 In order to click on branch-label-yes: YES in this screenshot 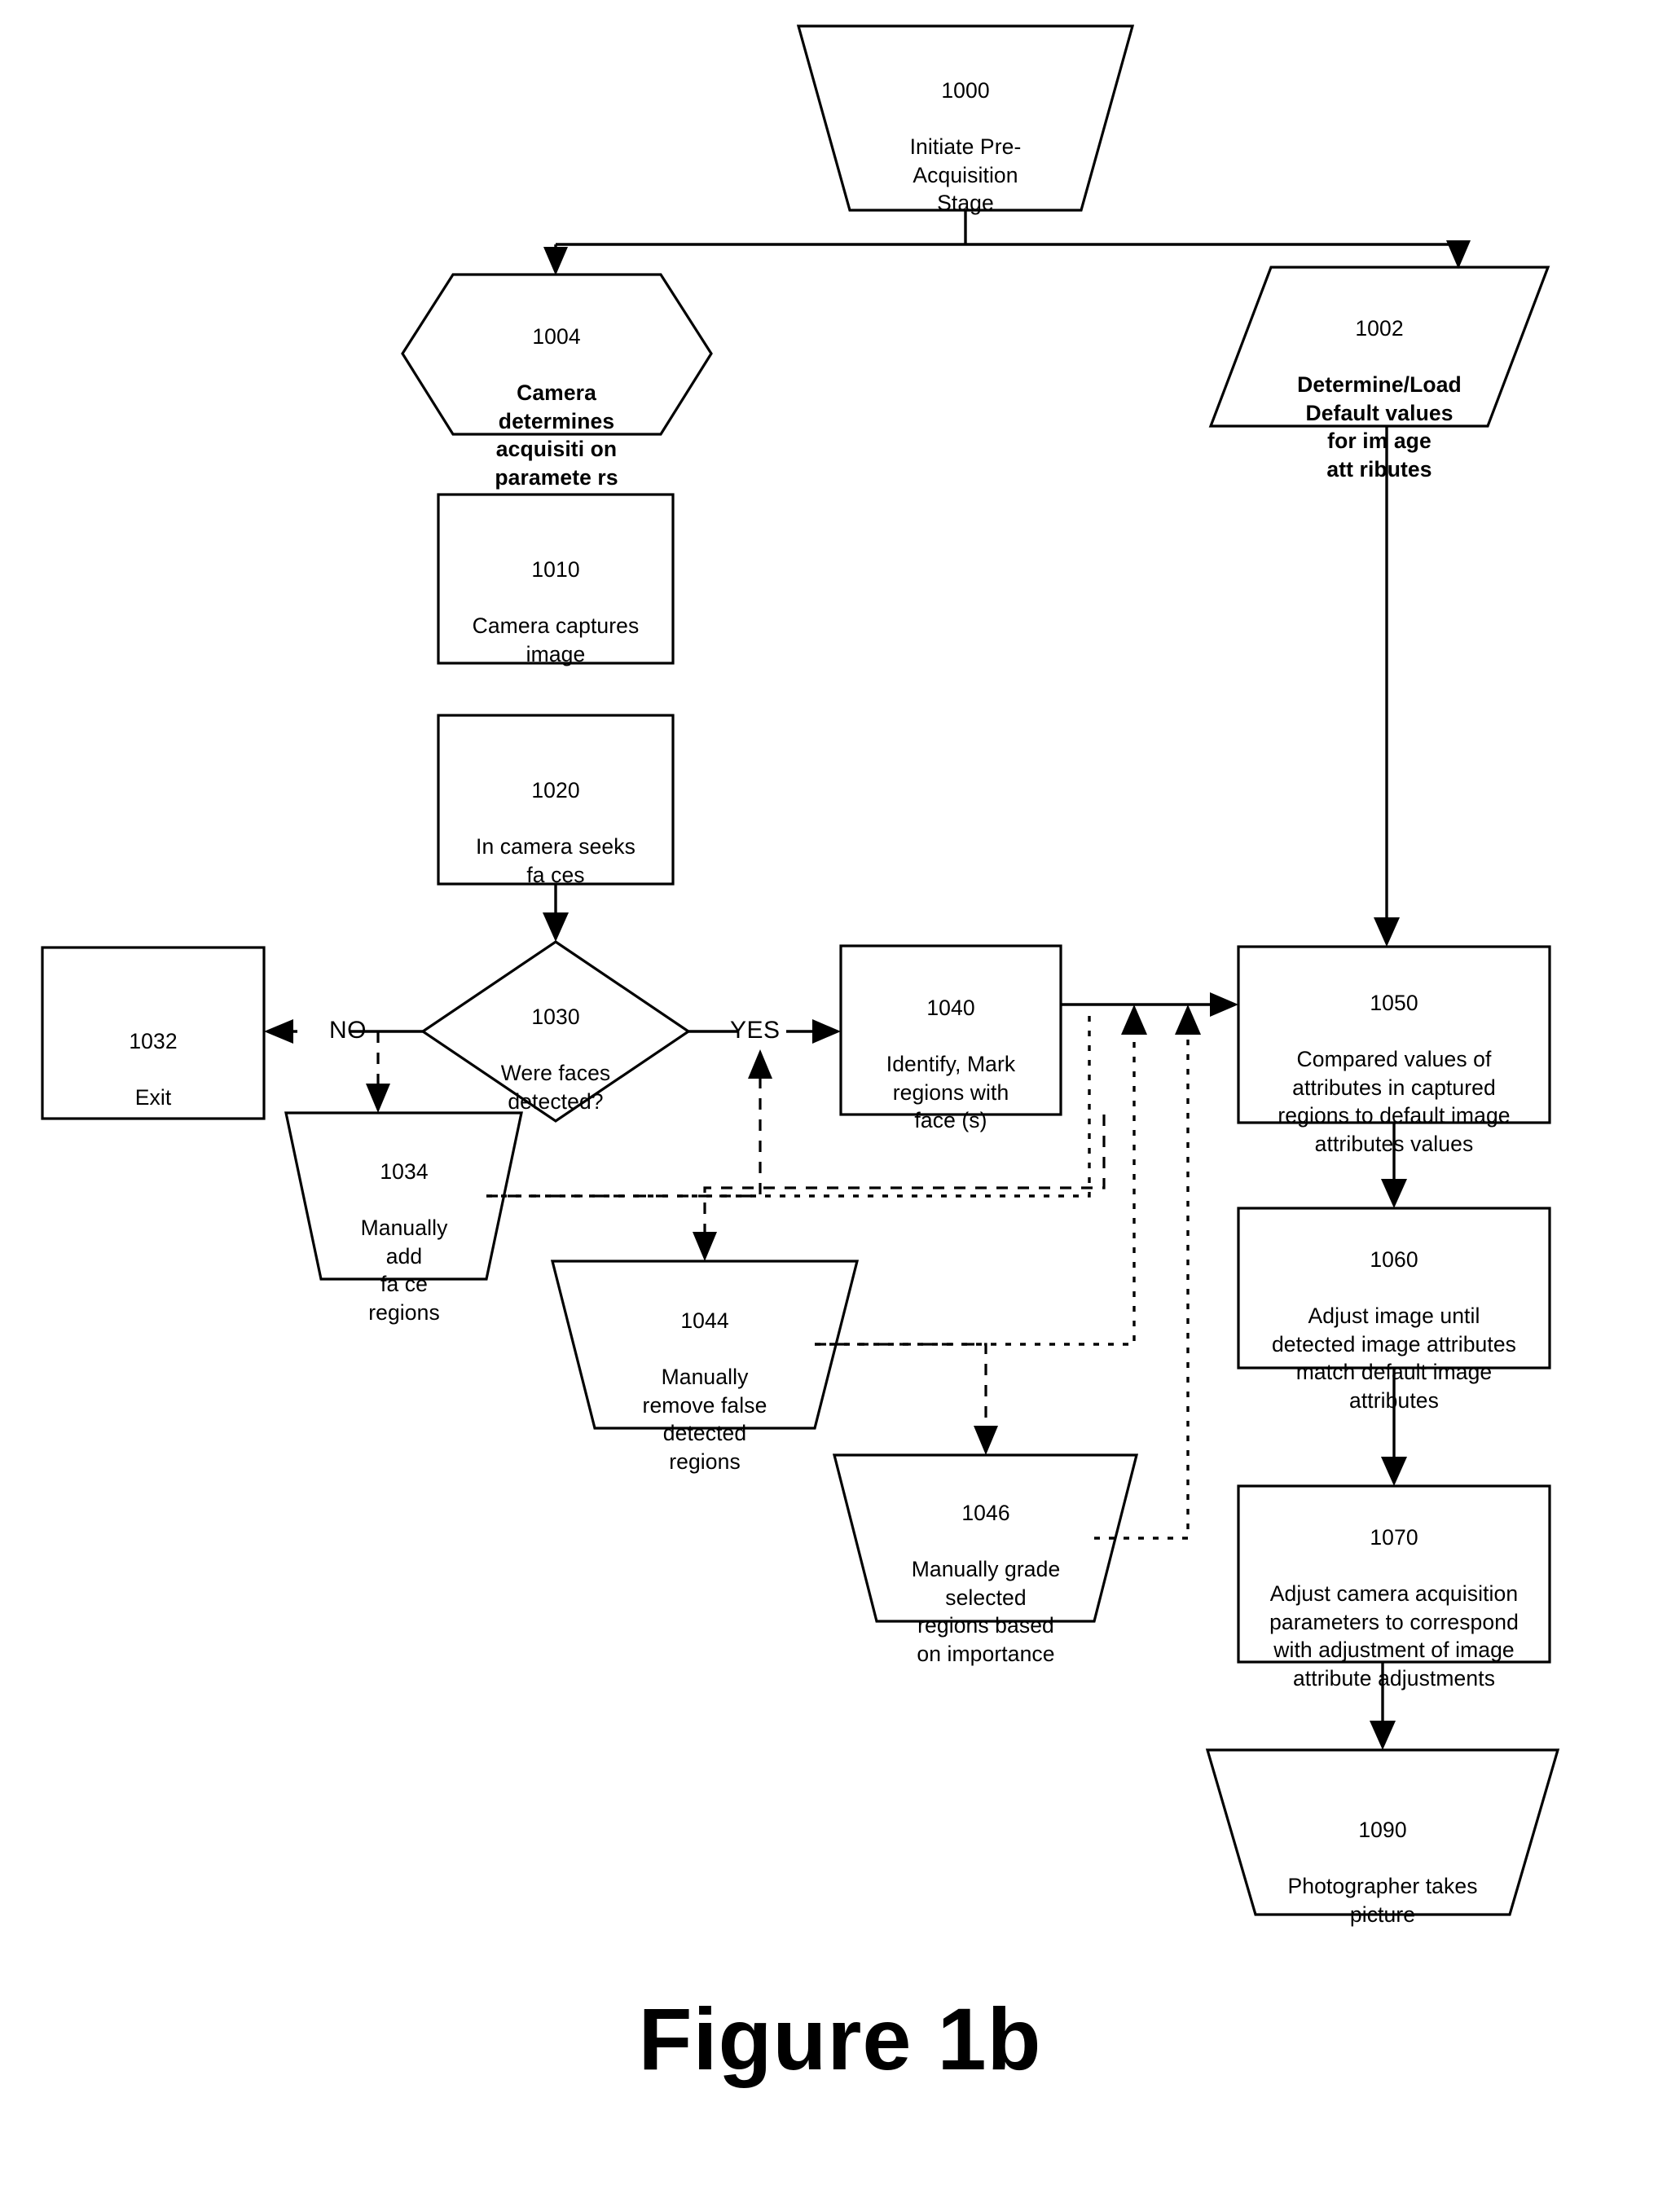, I will do `click(755, 1031)`.